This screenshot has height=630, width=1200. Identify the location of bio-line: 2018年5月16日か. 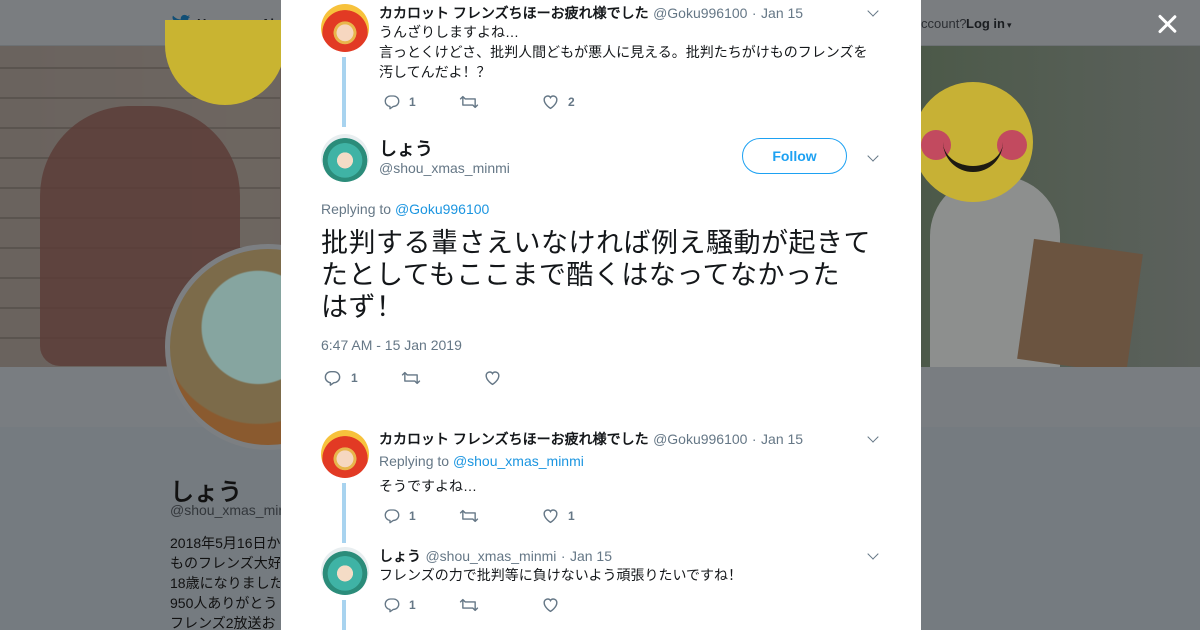
(225, 543).